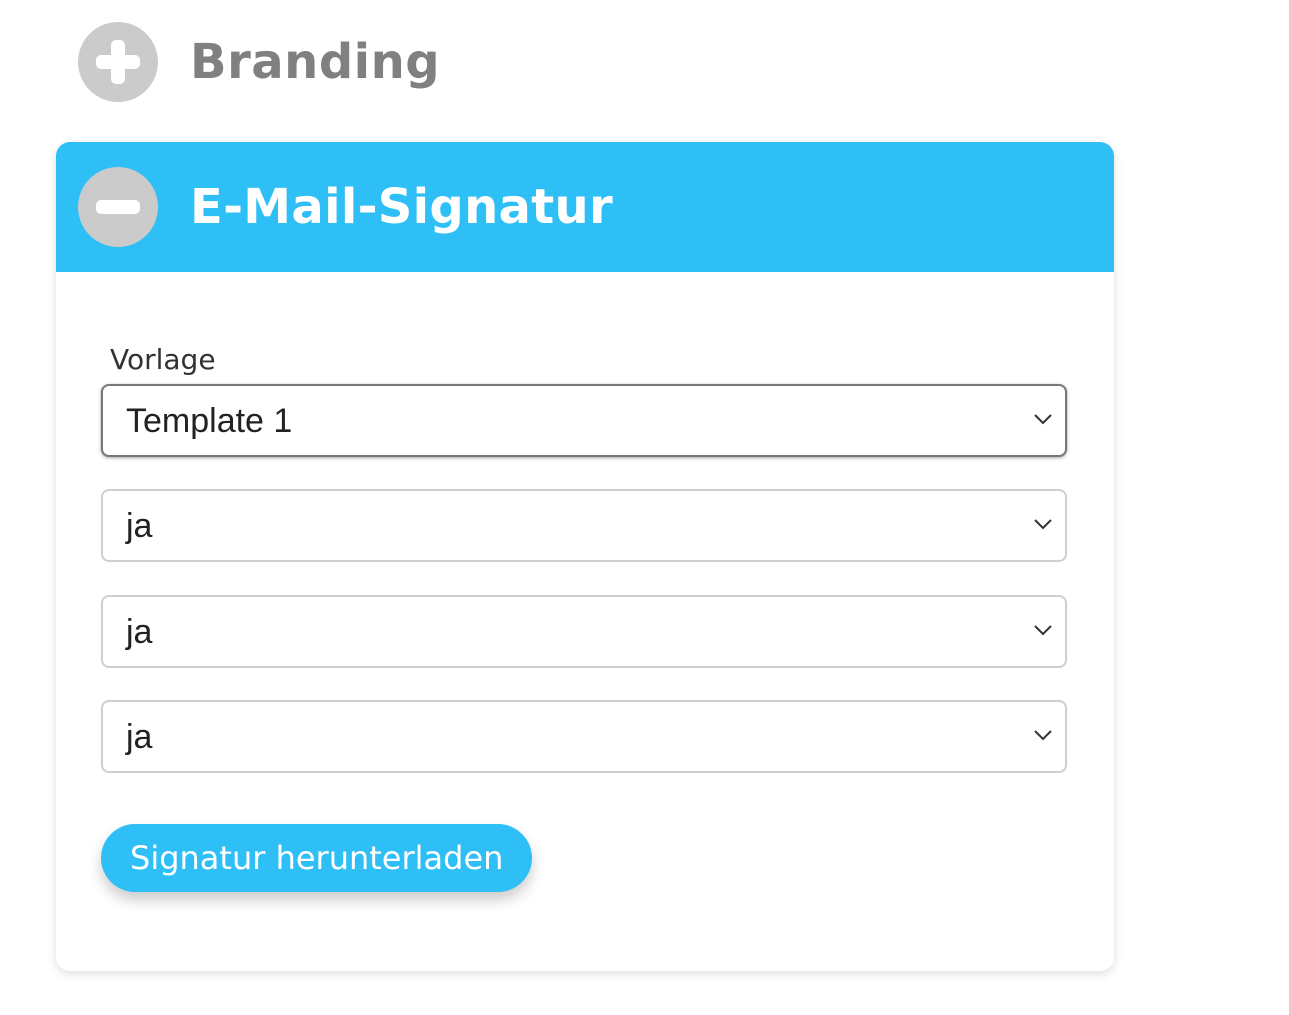 The height and width of the screenshot is (1015, 1289). I want to click on minus-icon-bar, so click(118, 207).